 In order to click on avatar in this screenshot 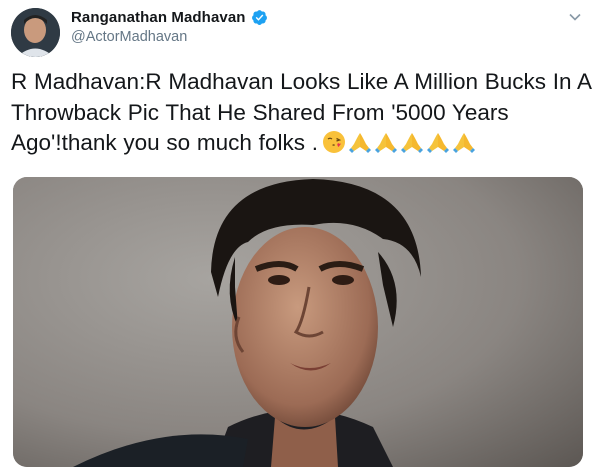, I will do `click(35, 32)`.